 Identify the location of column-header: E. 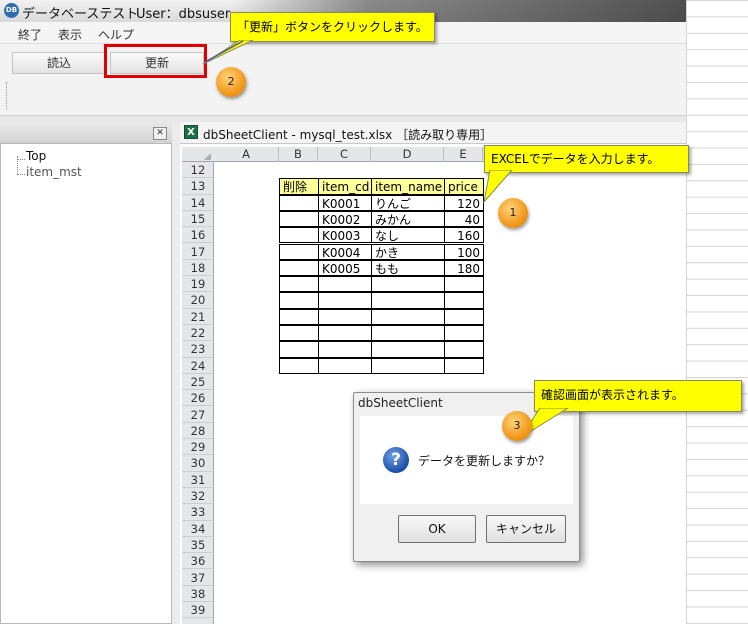
(463, 154).